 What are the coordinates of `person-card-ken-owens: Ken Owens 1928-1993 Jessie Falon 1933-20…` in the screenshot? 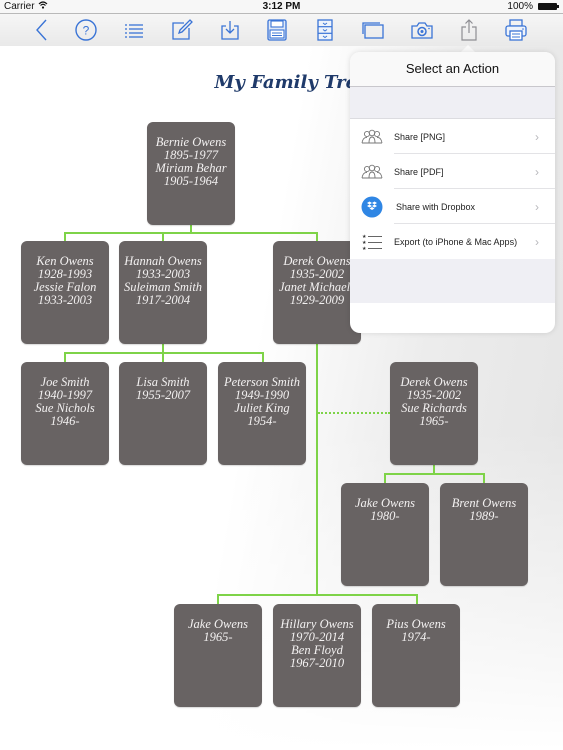 It's located at (65, 292).